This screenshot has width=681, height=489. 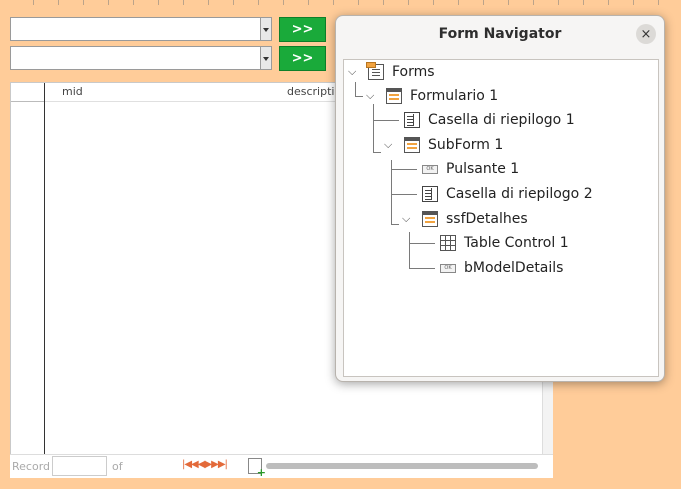 What do you see at coordinates (257, 468) in the screenshot?
I see `new-record-icon` at bounding box center [257, 468].